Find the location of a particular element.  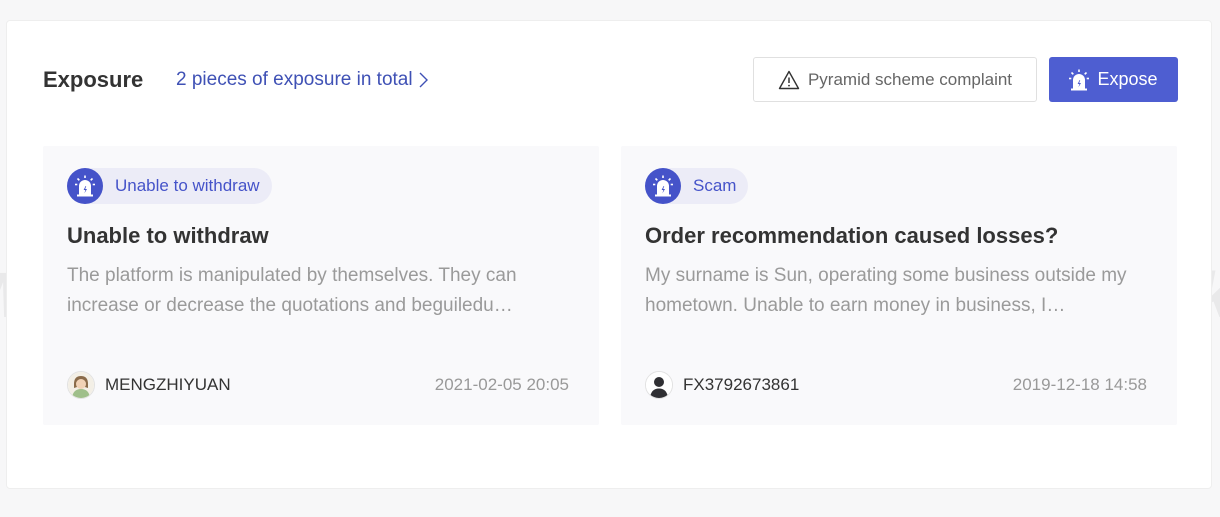

category-tag-label: Scam is located at coordinates (715, 185).